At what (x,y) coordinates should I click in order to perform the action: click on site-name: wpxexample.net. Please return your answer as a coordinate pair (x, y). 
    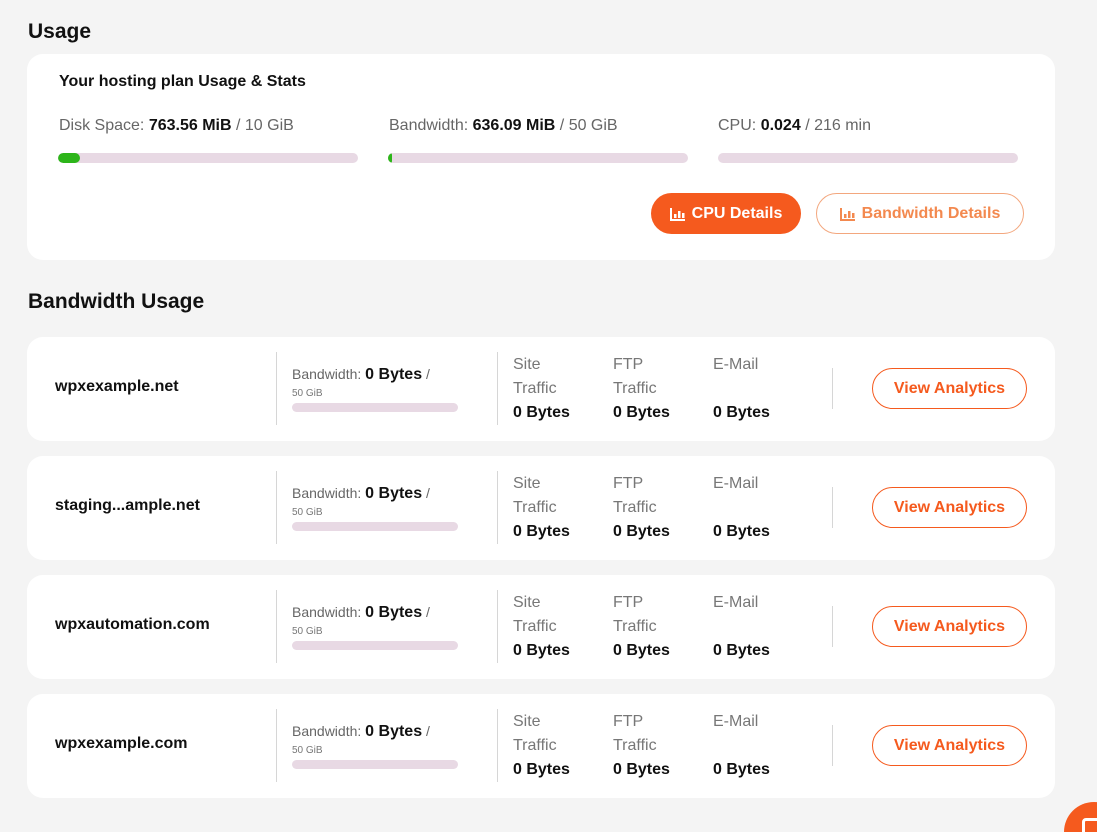
    Looking at the image, I should click on (117, 386).